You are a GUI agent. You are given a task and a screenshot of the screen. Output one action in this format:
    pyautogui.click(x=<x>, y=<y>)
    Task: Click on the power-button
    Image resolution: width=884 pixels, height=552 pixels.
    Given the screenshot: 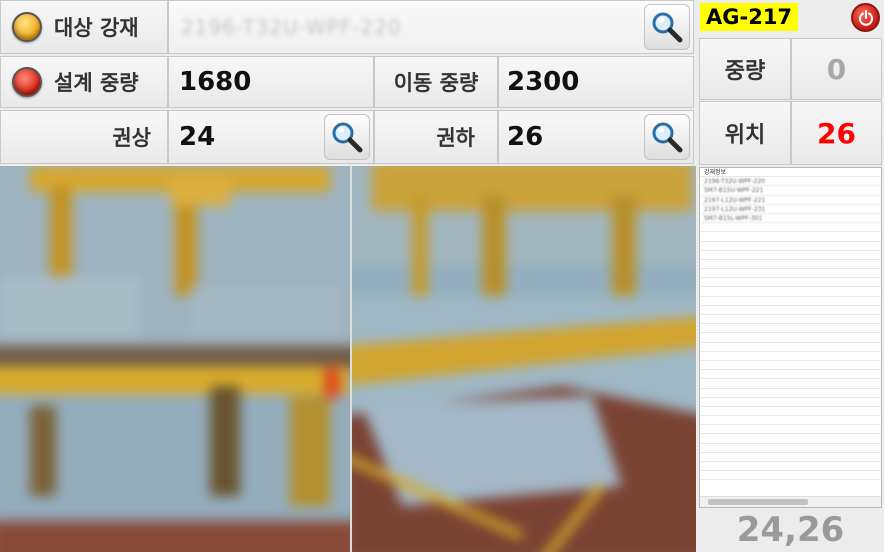 What is the action you would take?
    pyautogui.click(x=865, y=17)
    